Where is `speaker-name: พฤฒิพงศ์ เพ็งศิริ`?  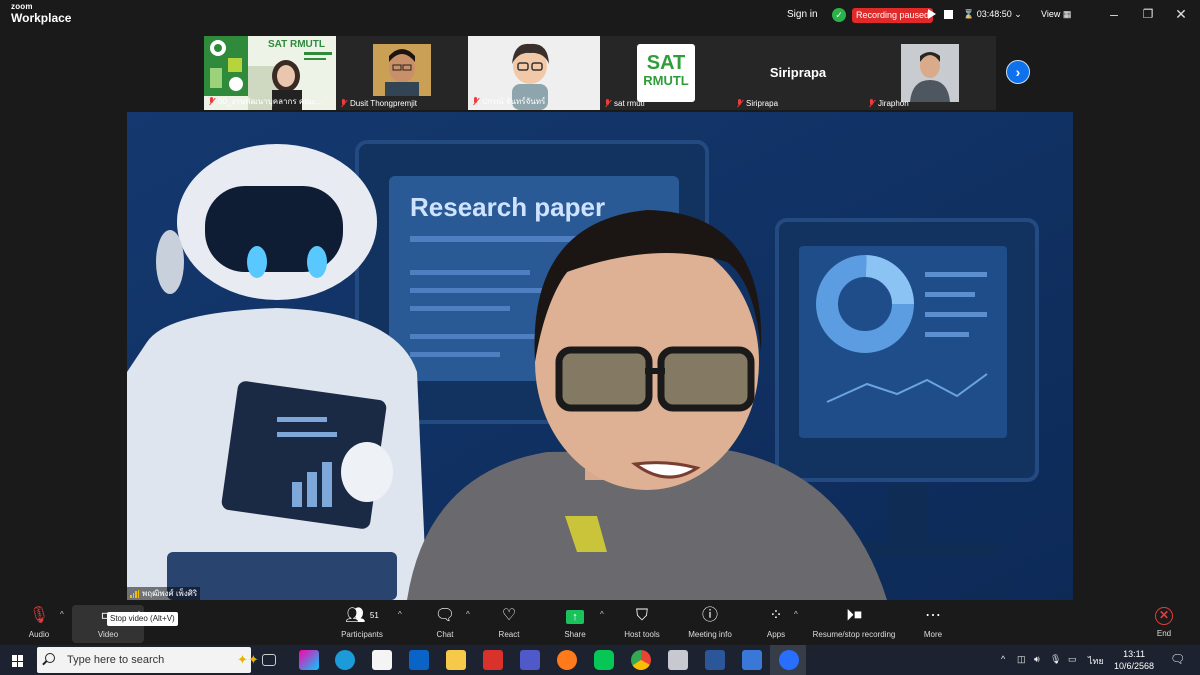
speaker-name: พฤฒิพงศ์ เพ็งศิริ is located at coordinates (170, 593).